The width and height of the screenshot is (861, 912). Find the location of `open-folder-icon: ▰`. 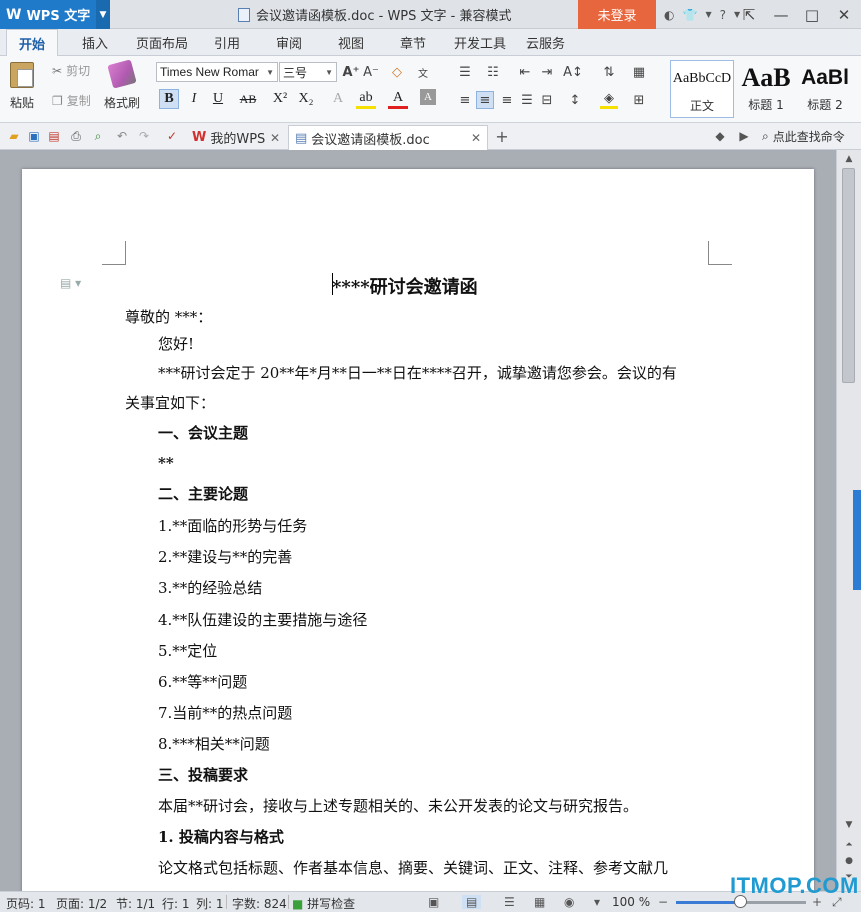

open-folder-icon: ▰ is located at coordinates (14, 136).